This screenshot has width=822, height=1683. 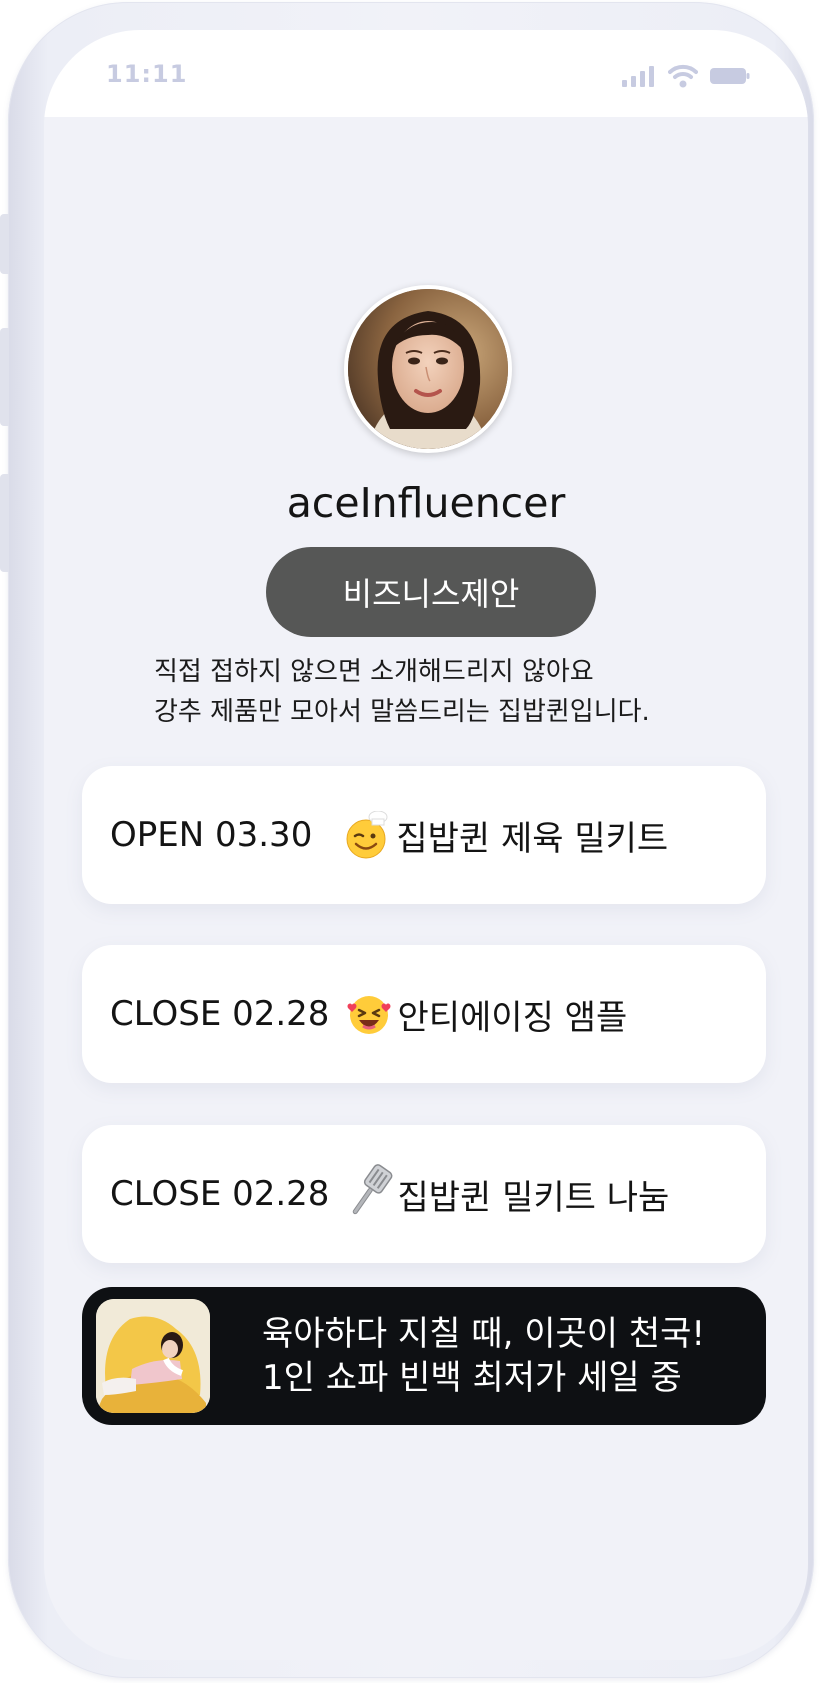 What do you see at coordinates (147, 74) in the screenshot?
I see `status-time: 11:11` at bounding box center [147, 74].